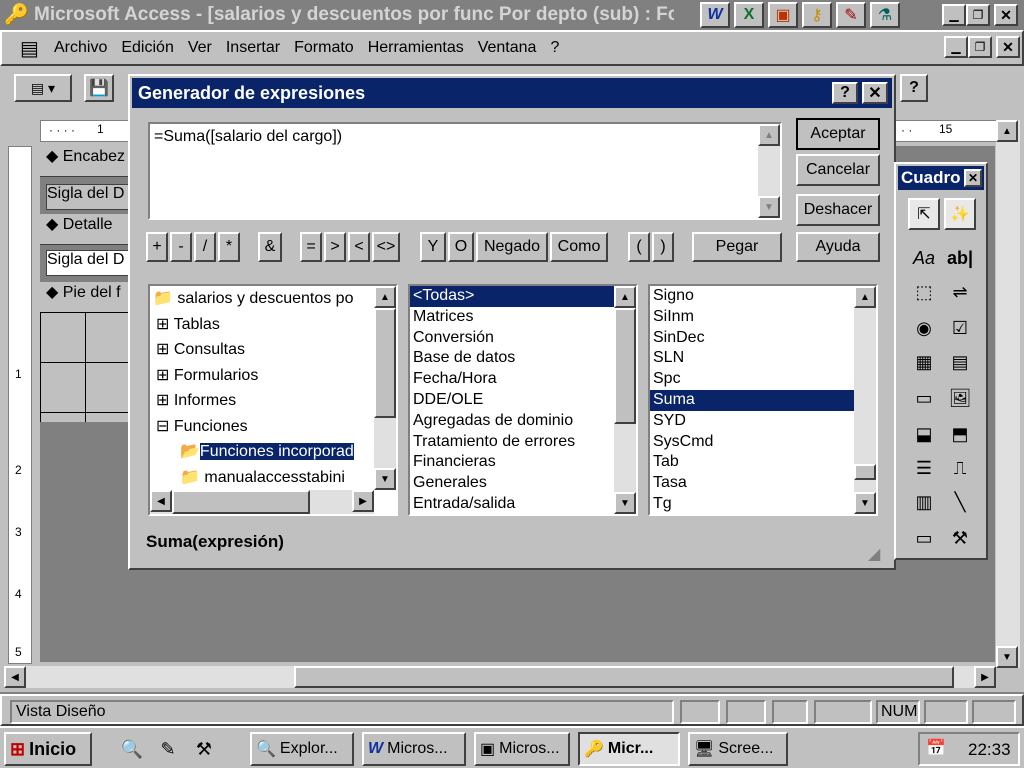  Describe the element at coordinates (512, 317) in the screenshot. I see `category-item: Matrices` at that location.